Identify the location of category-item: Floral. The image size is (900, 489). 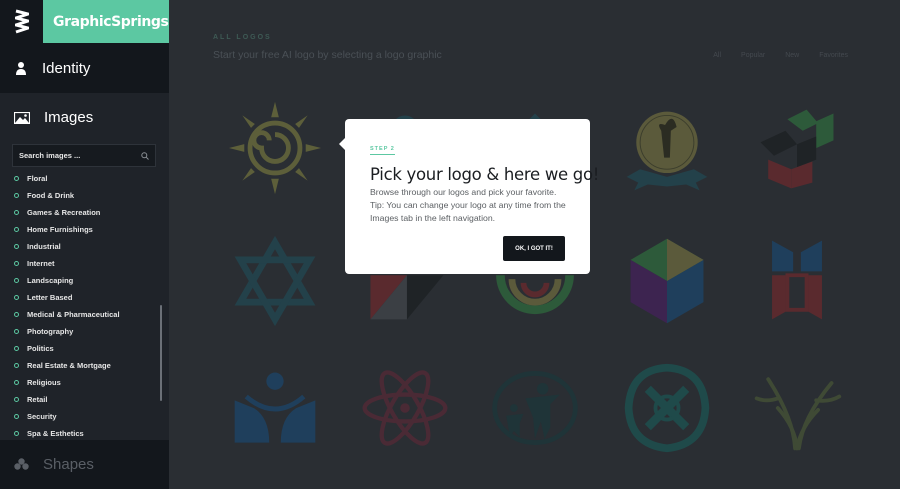
(80, 178).